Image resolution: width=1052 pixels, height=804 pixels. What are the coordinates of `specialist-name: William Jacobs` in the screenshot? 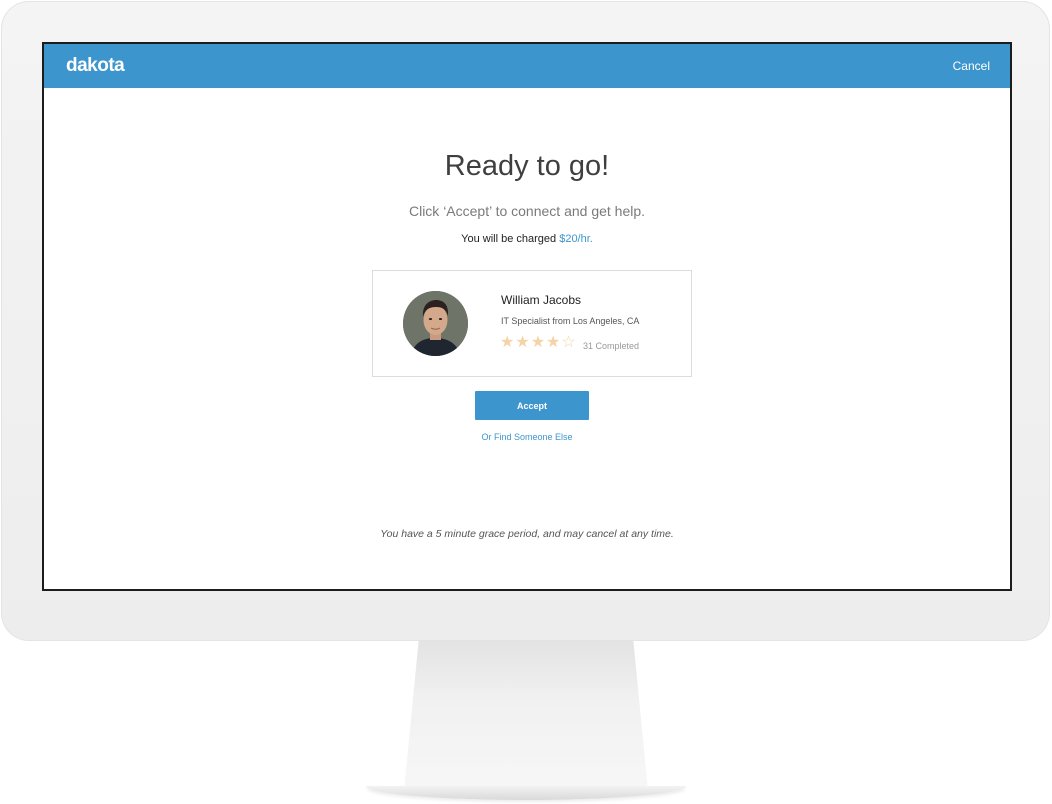 It's located at (541, 300).